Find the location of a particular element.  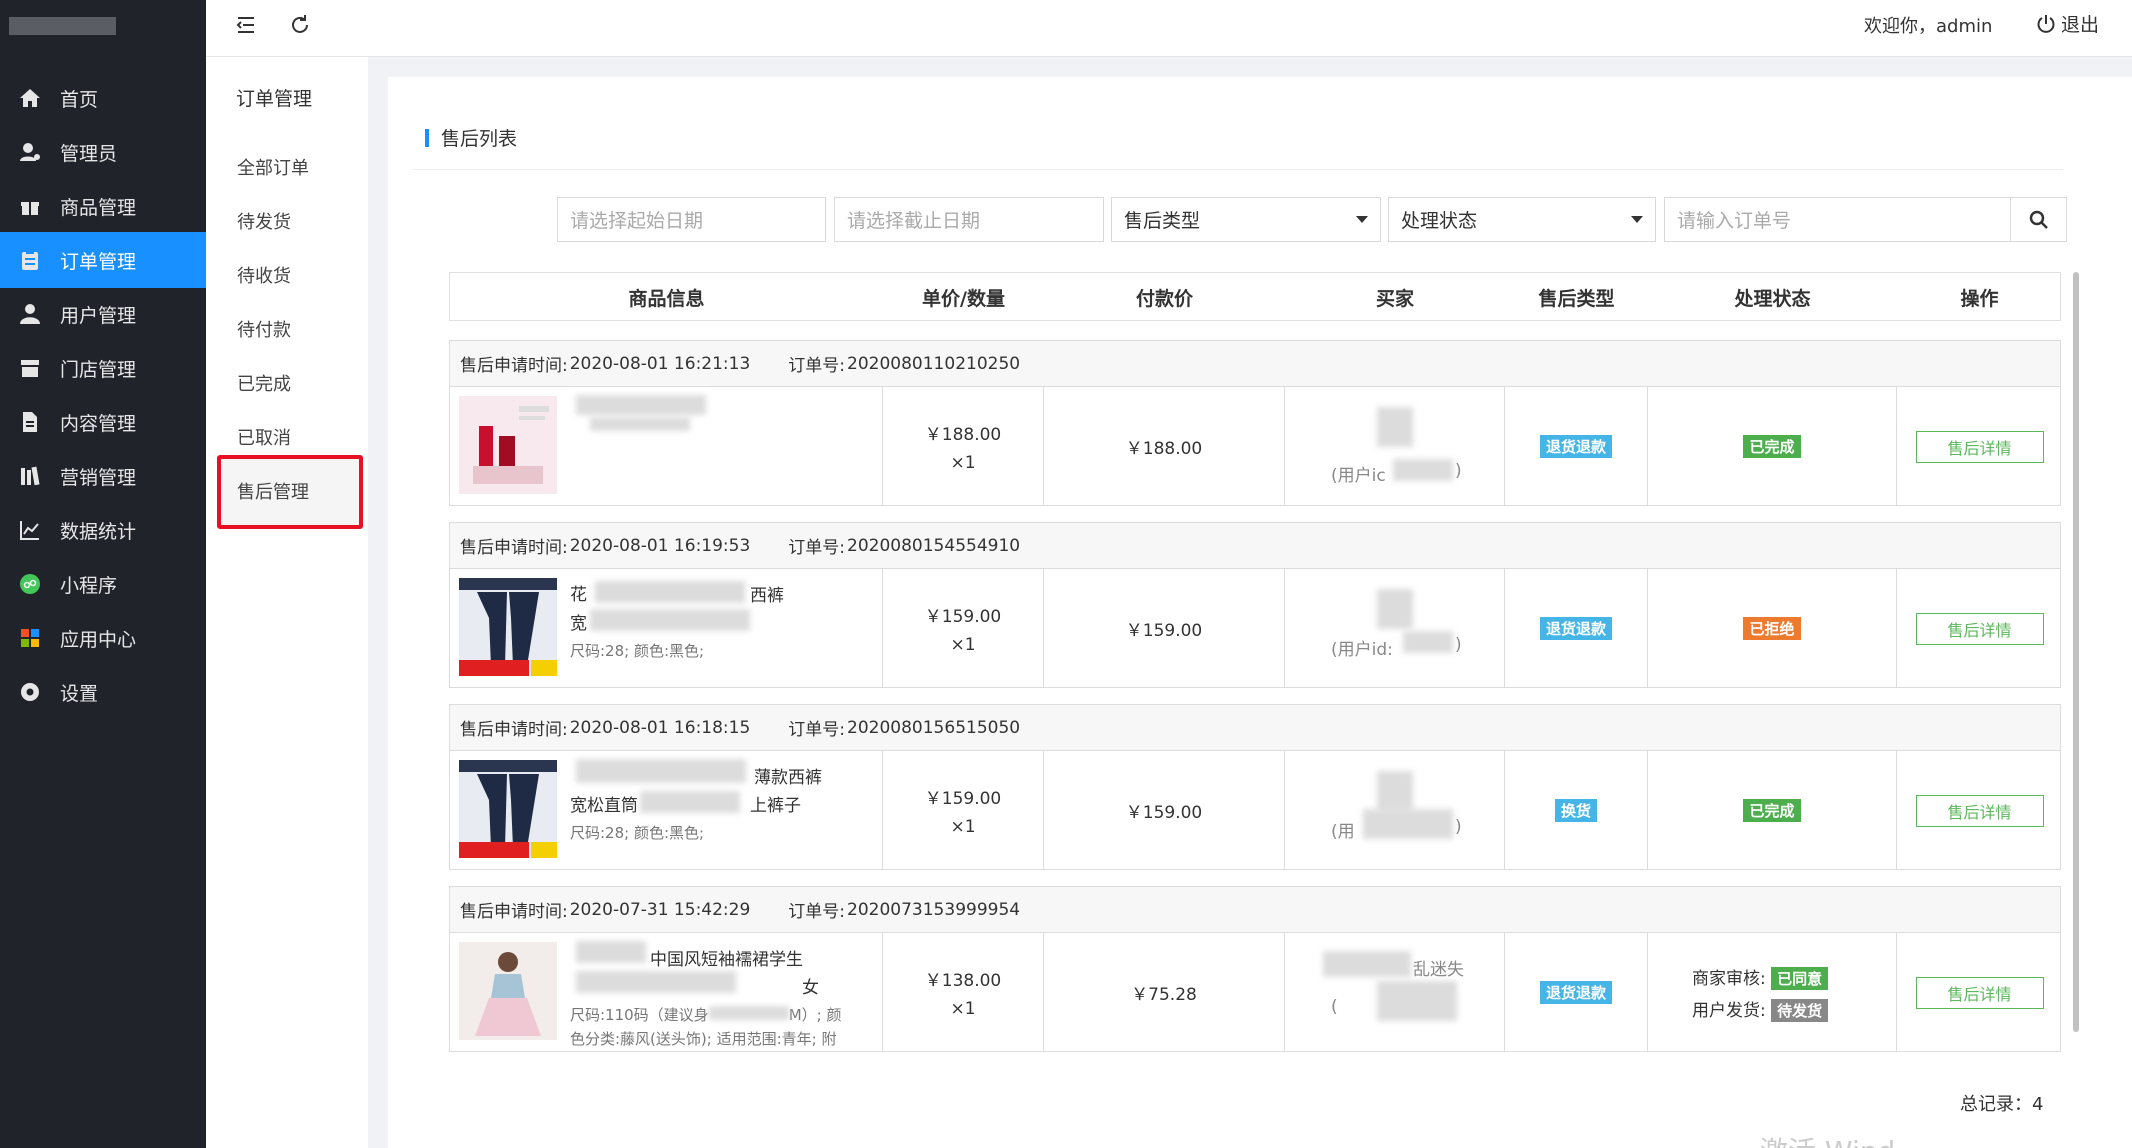

sidebar-item-gift: 商品管理 is located at coordinates (103, 206).